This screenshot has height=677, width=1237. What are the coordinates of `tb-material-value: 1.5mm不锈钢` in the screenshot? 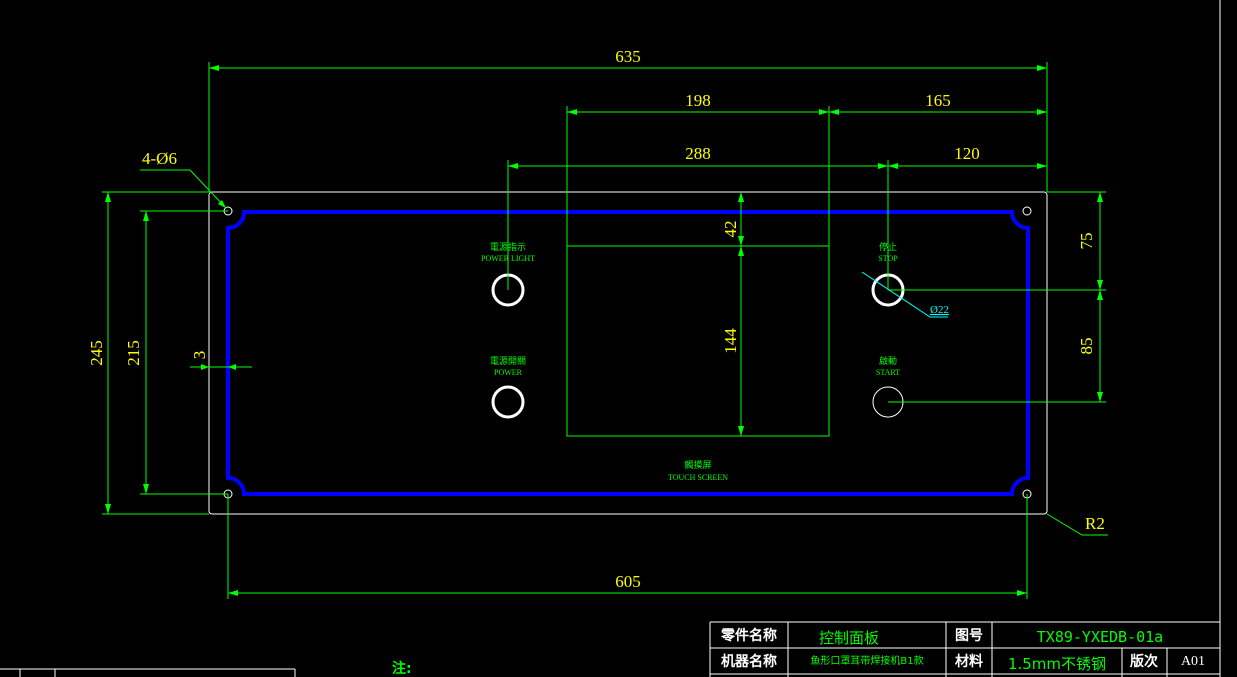 It's located at (1057, 664).